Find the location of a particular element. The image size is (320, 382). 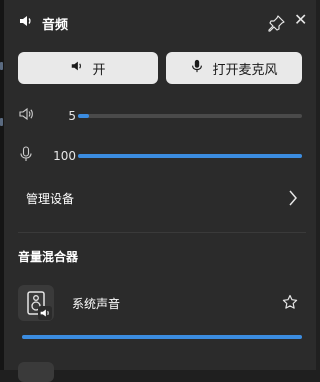

mixer-app-volume-fill is located at coordinates (162, 337).